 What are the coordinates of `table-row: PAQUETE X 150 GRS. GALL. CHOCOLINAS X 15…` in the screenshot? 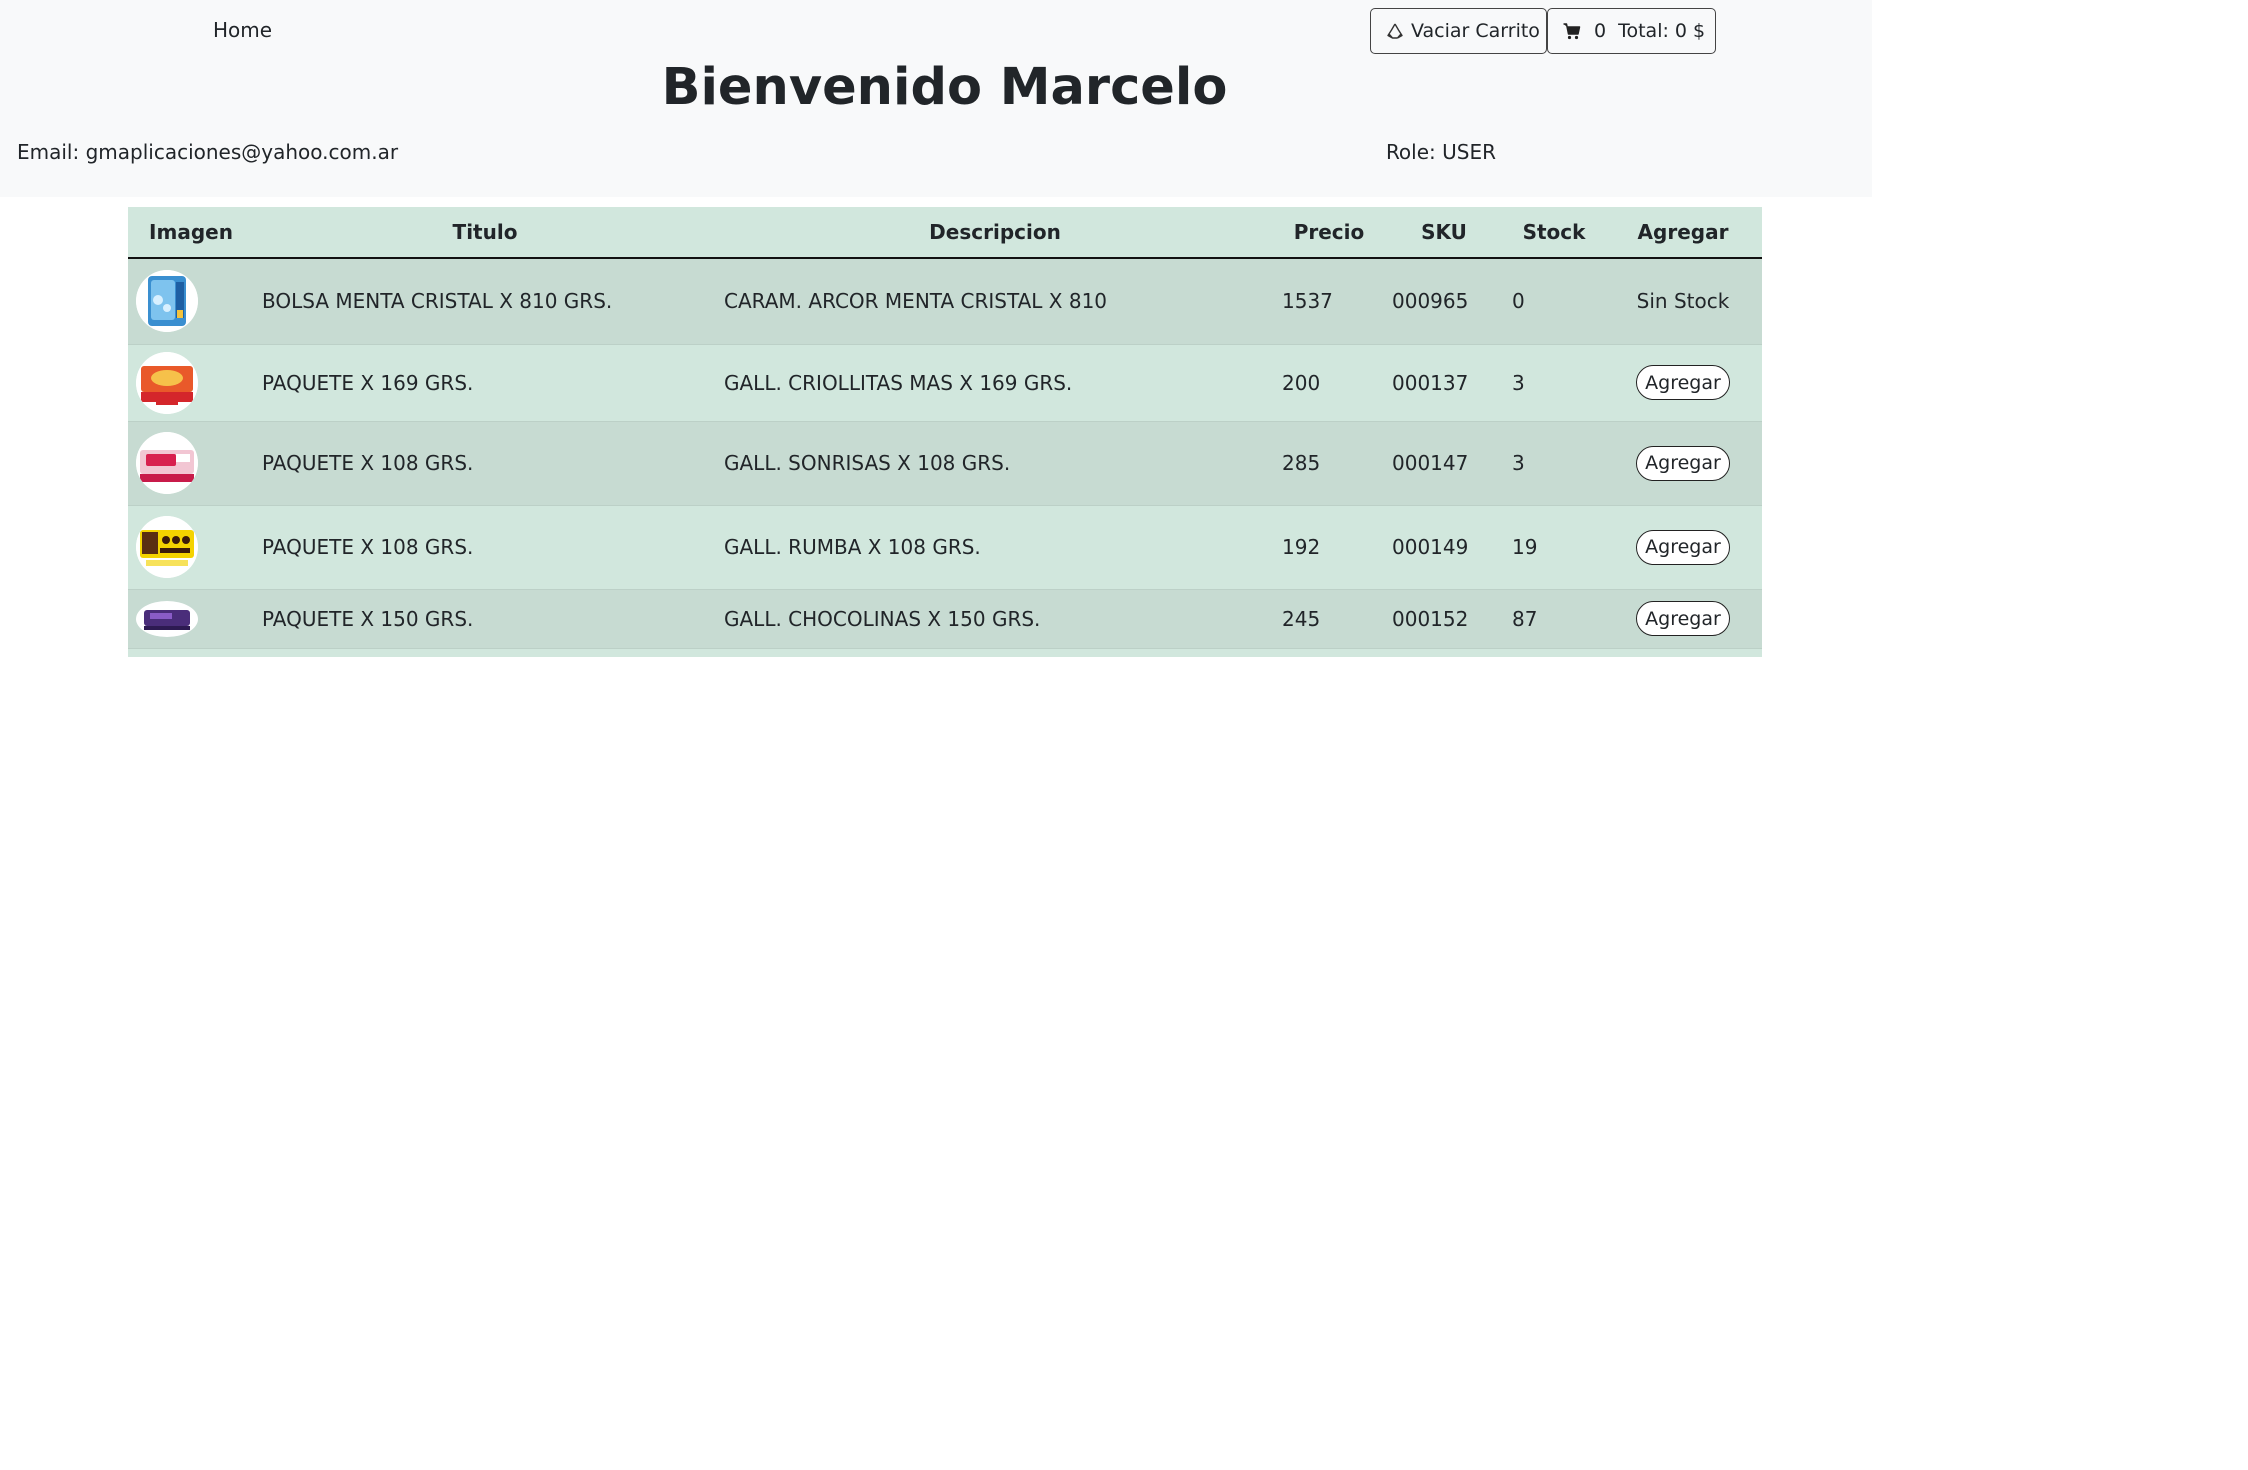 It's located at (945, 619).